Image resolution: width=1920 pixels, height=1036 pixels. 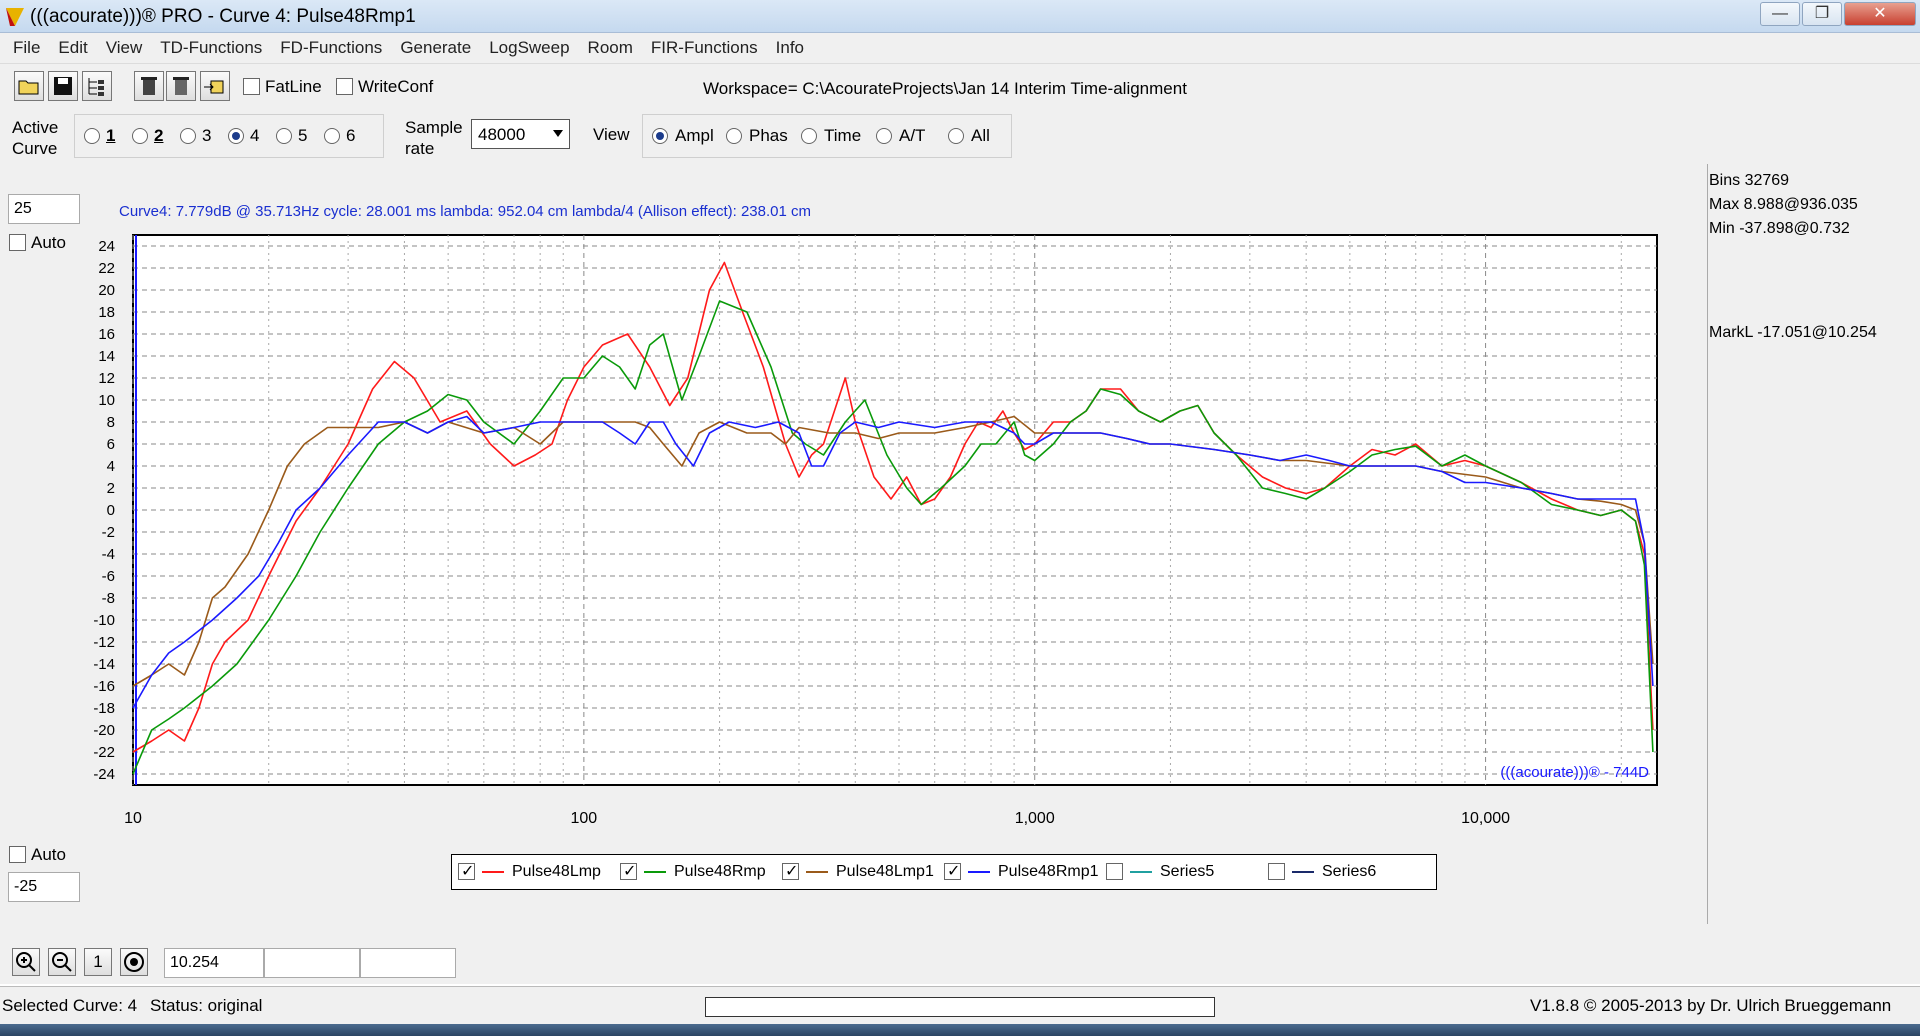 What do you see at coordinates (111, 510) in the screenshot?
I see `y-tick-label: 0` at bounding box center [111, 510].